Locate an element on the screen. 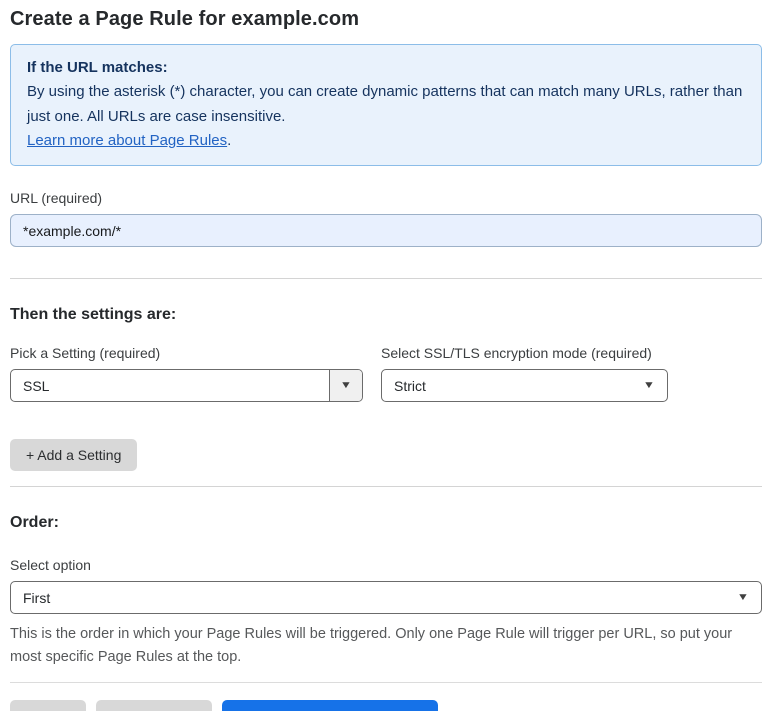 This screenshot has width=772, height=711. order-select-value: First is located at coordinates (37, 597).